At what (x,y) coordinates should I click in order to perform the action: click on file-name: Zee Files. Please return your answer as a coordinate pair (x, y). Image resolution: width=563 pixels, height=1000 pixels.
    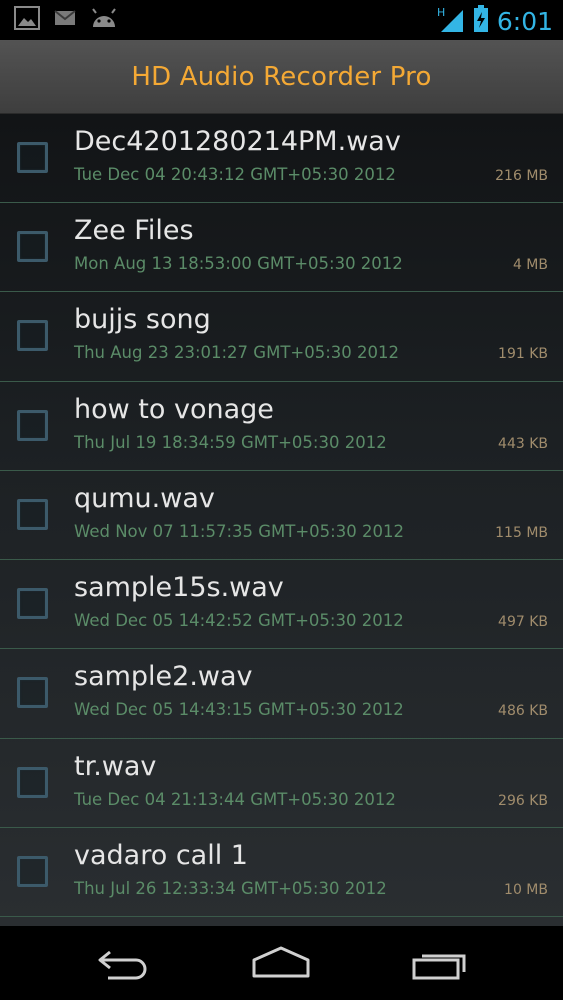
    Looking at the image, I should click on (134, 230).